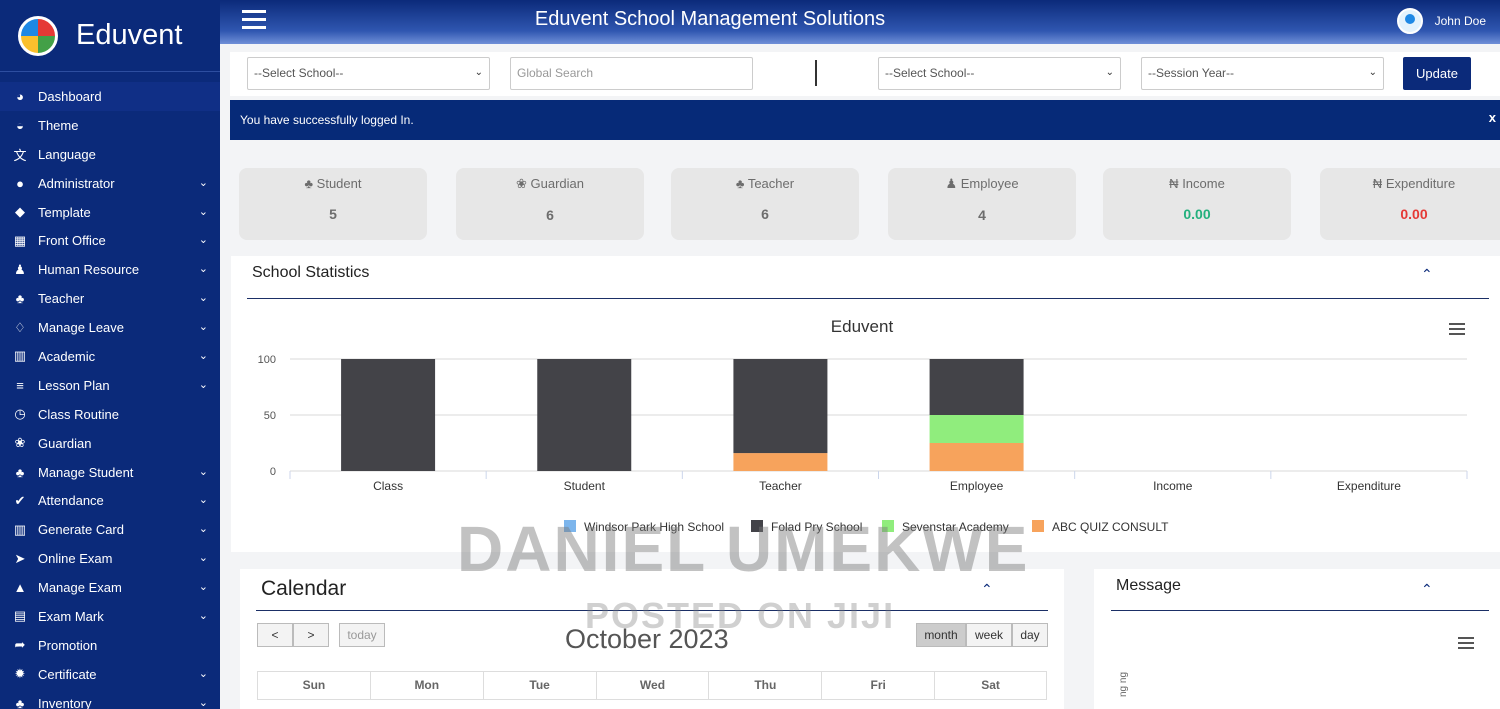 This screenshot has height=709, width=1500. Describe the element at coordinates (110, 443) in the screenshot. I see `sidebar-item-guardian: ❀ Guardian` at that location.